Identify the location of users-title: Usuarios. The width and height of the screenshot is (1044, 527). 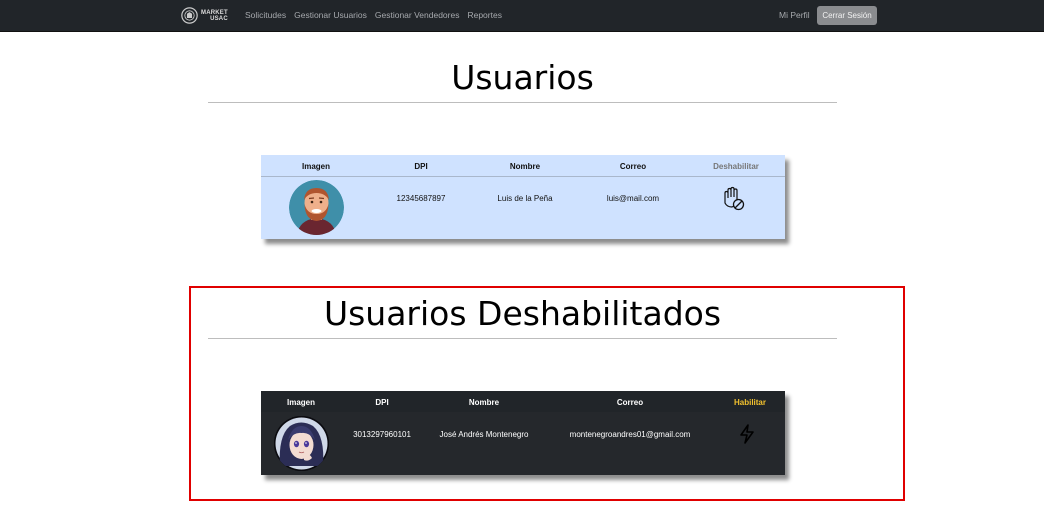
(522, 77).